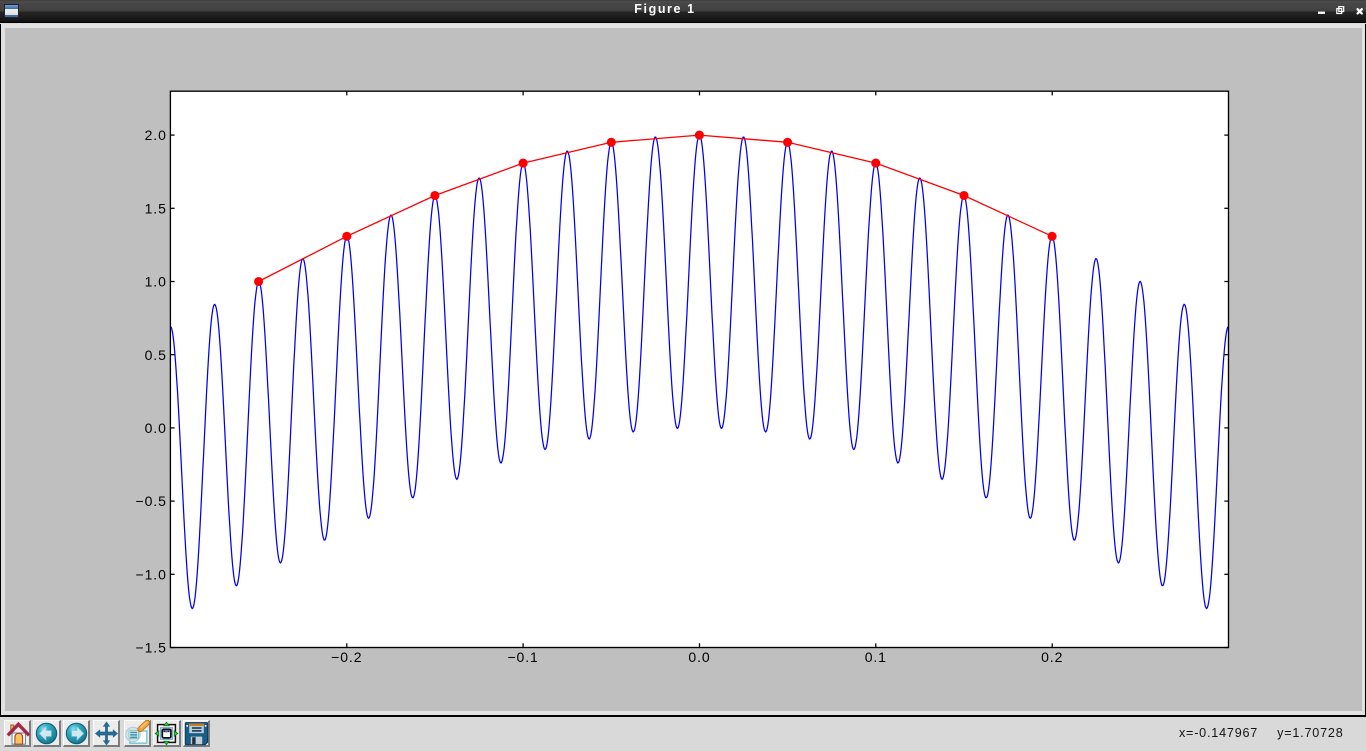 The image size is (1366, 751). What do you see at coordinates (1052, 657) in the screenshot?
I see `svg-text: 0.2` at bounding box center [1052, 657].